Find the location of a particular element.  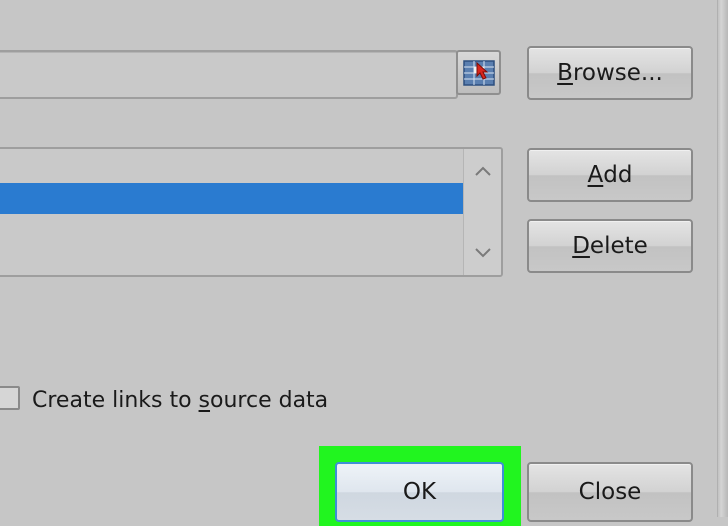

range-select-icon is located at coordinates (478, 72).